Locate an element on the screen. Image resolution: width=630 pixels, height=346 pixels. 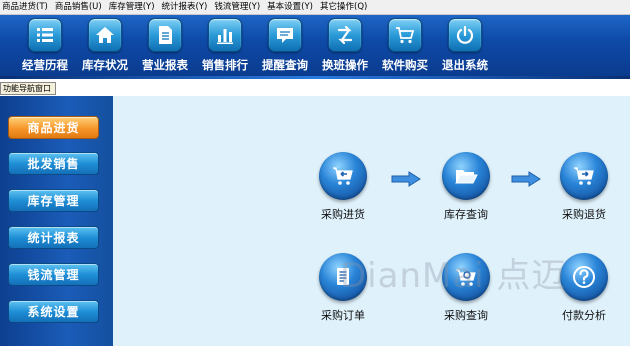
toolbar-exit-button: 退出系统 is located at coordinates (465, 48).